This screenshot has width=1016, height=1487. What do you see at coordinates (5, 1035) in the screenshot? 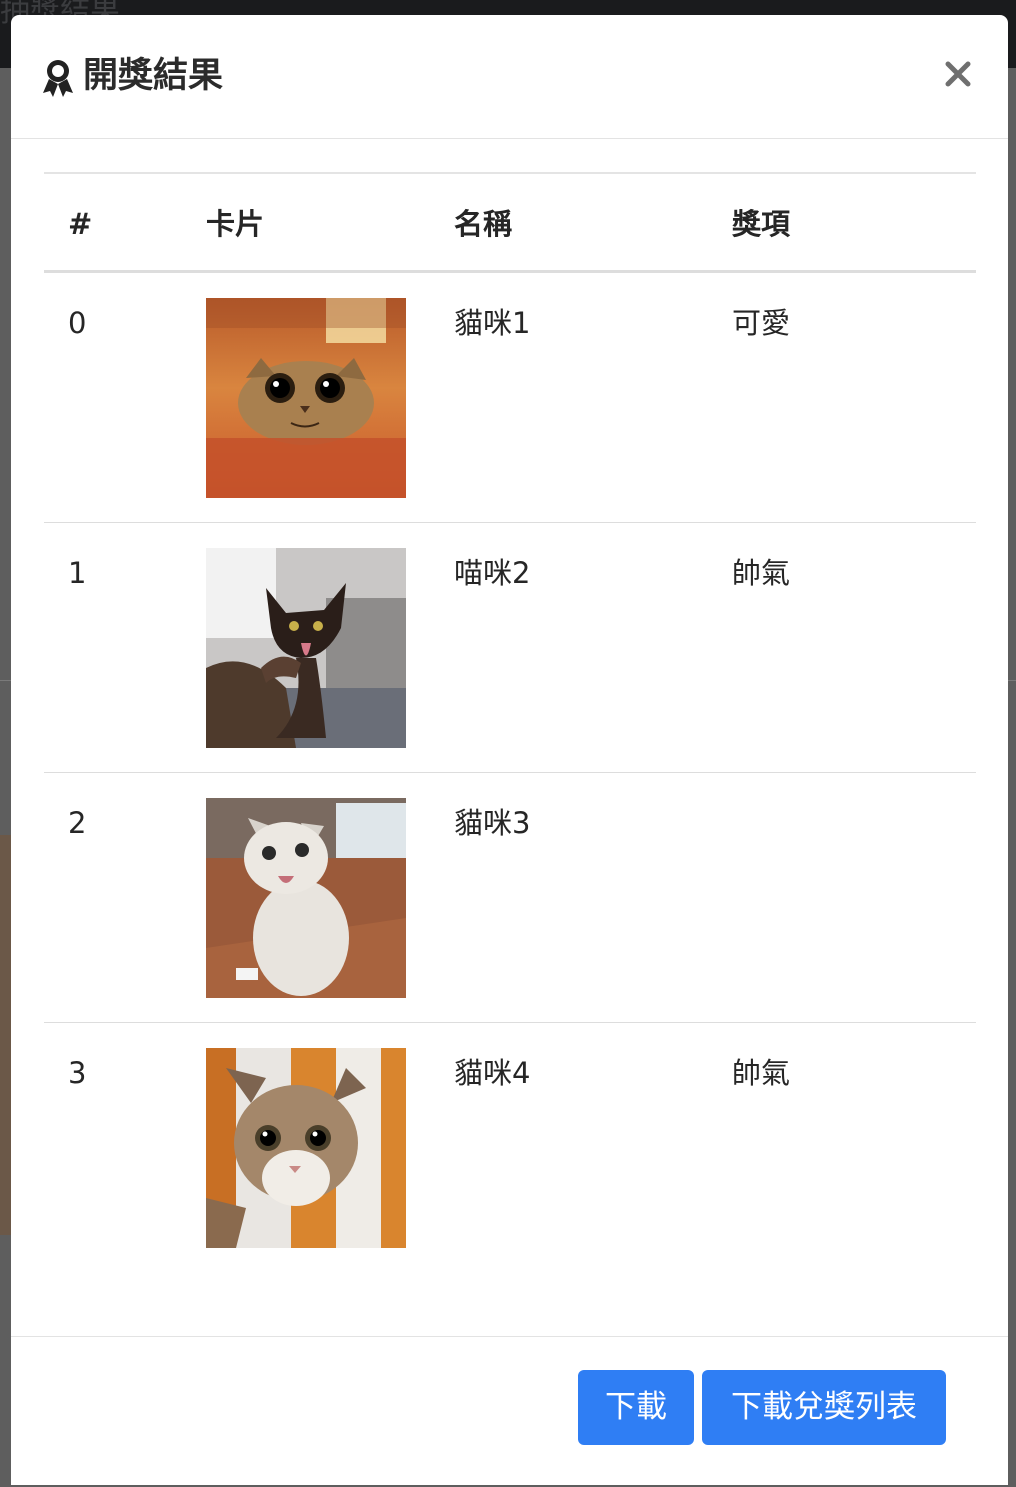
I see `backdrop-image-edge` at bounding box center [5, 1035].